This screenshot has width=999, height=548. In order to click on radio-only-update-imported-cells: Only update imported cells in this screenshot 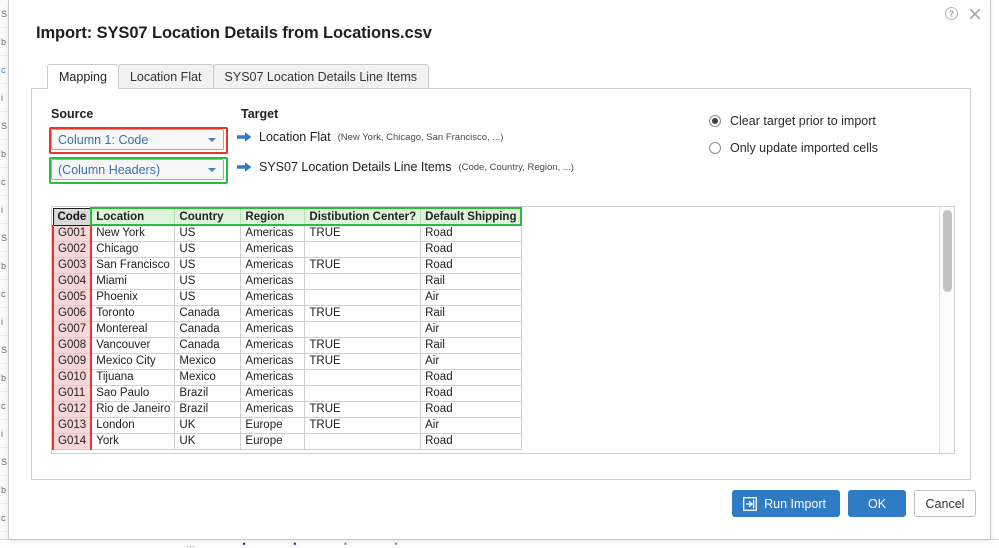, I will do `click(793, 148)`.